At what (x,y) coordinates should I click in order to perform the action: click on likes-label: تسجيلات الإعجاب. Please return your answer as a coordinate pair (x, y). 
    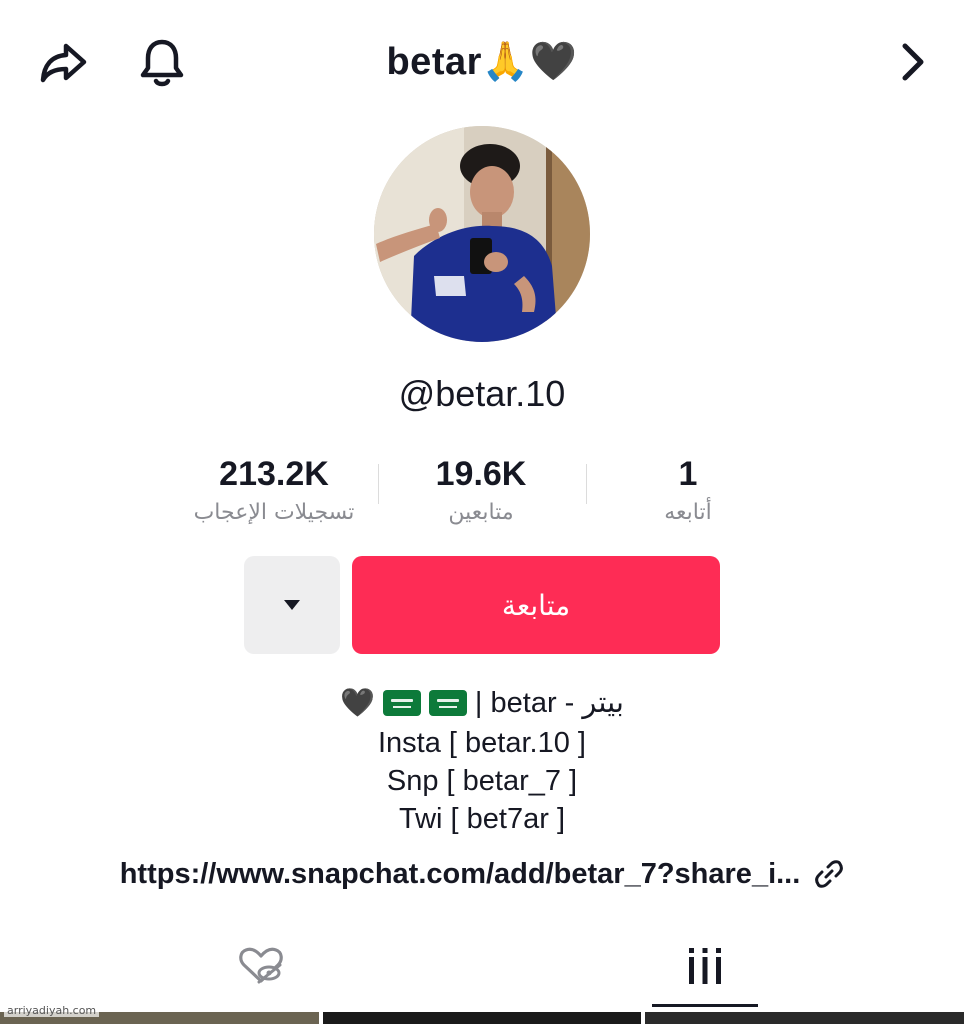
    Looking at the image, I should click on (274, 512).